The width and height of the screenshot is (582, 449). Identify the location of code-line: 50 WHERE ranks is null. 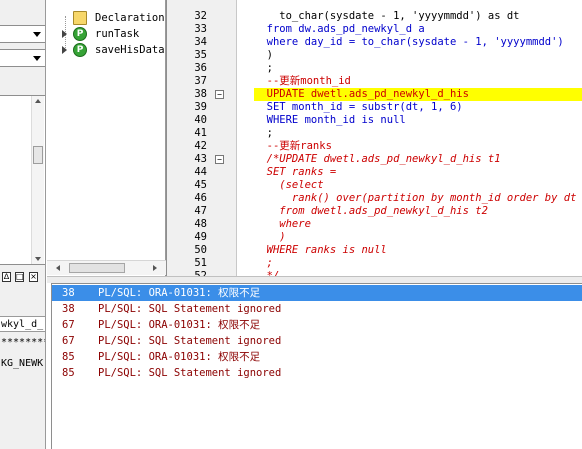
(374, 250).